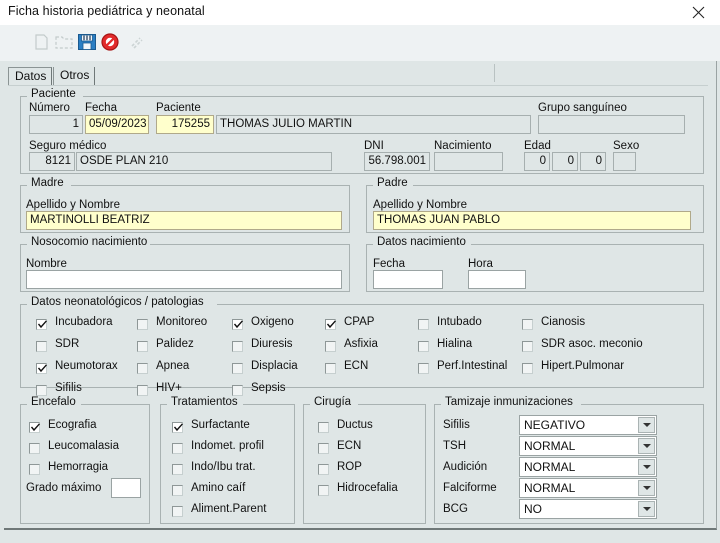  Describe the element at coordinates (30, 76) in the screenshot. I see `tab-datos: Datos` at that location.